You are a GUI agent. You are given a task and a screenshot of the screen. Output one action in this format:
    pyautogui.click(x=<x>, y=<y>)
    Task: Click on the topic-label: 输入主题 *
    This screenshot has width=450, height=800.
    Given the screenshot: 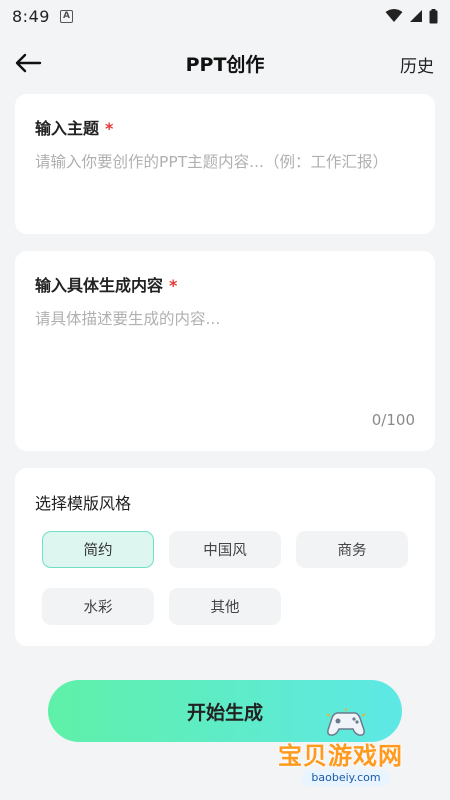 What is the action you would take?
    pyautogui.click(x=74, y=127)
    